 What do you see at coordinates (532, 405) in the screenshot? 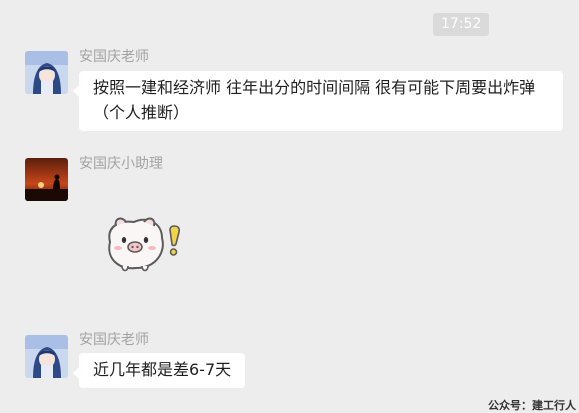
I see `watermark: 公众号：建工行人` at bounding box center [532, 405].